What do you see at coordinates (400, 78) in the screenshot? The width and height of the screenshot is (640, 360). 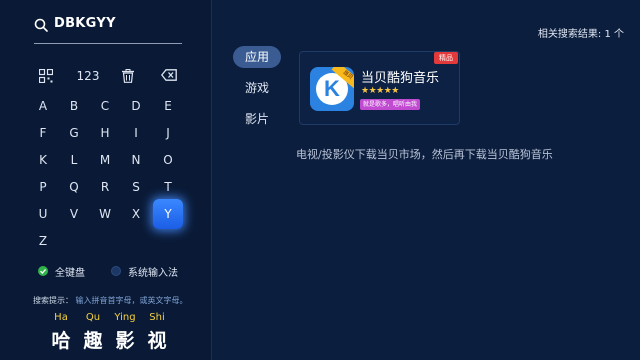 I see `app-name: 当贝酷狗音乐` at bounding box center [400, 78].